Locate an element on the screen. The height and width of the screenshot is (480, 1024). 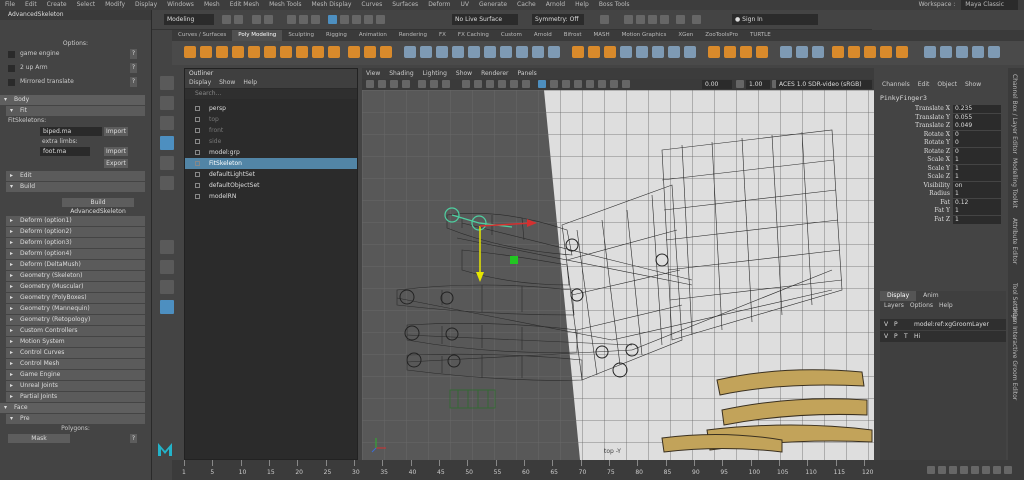
outliner-menu-item: Help is located at coordinates (250, 82).